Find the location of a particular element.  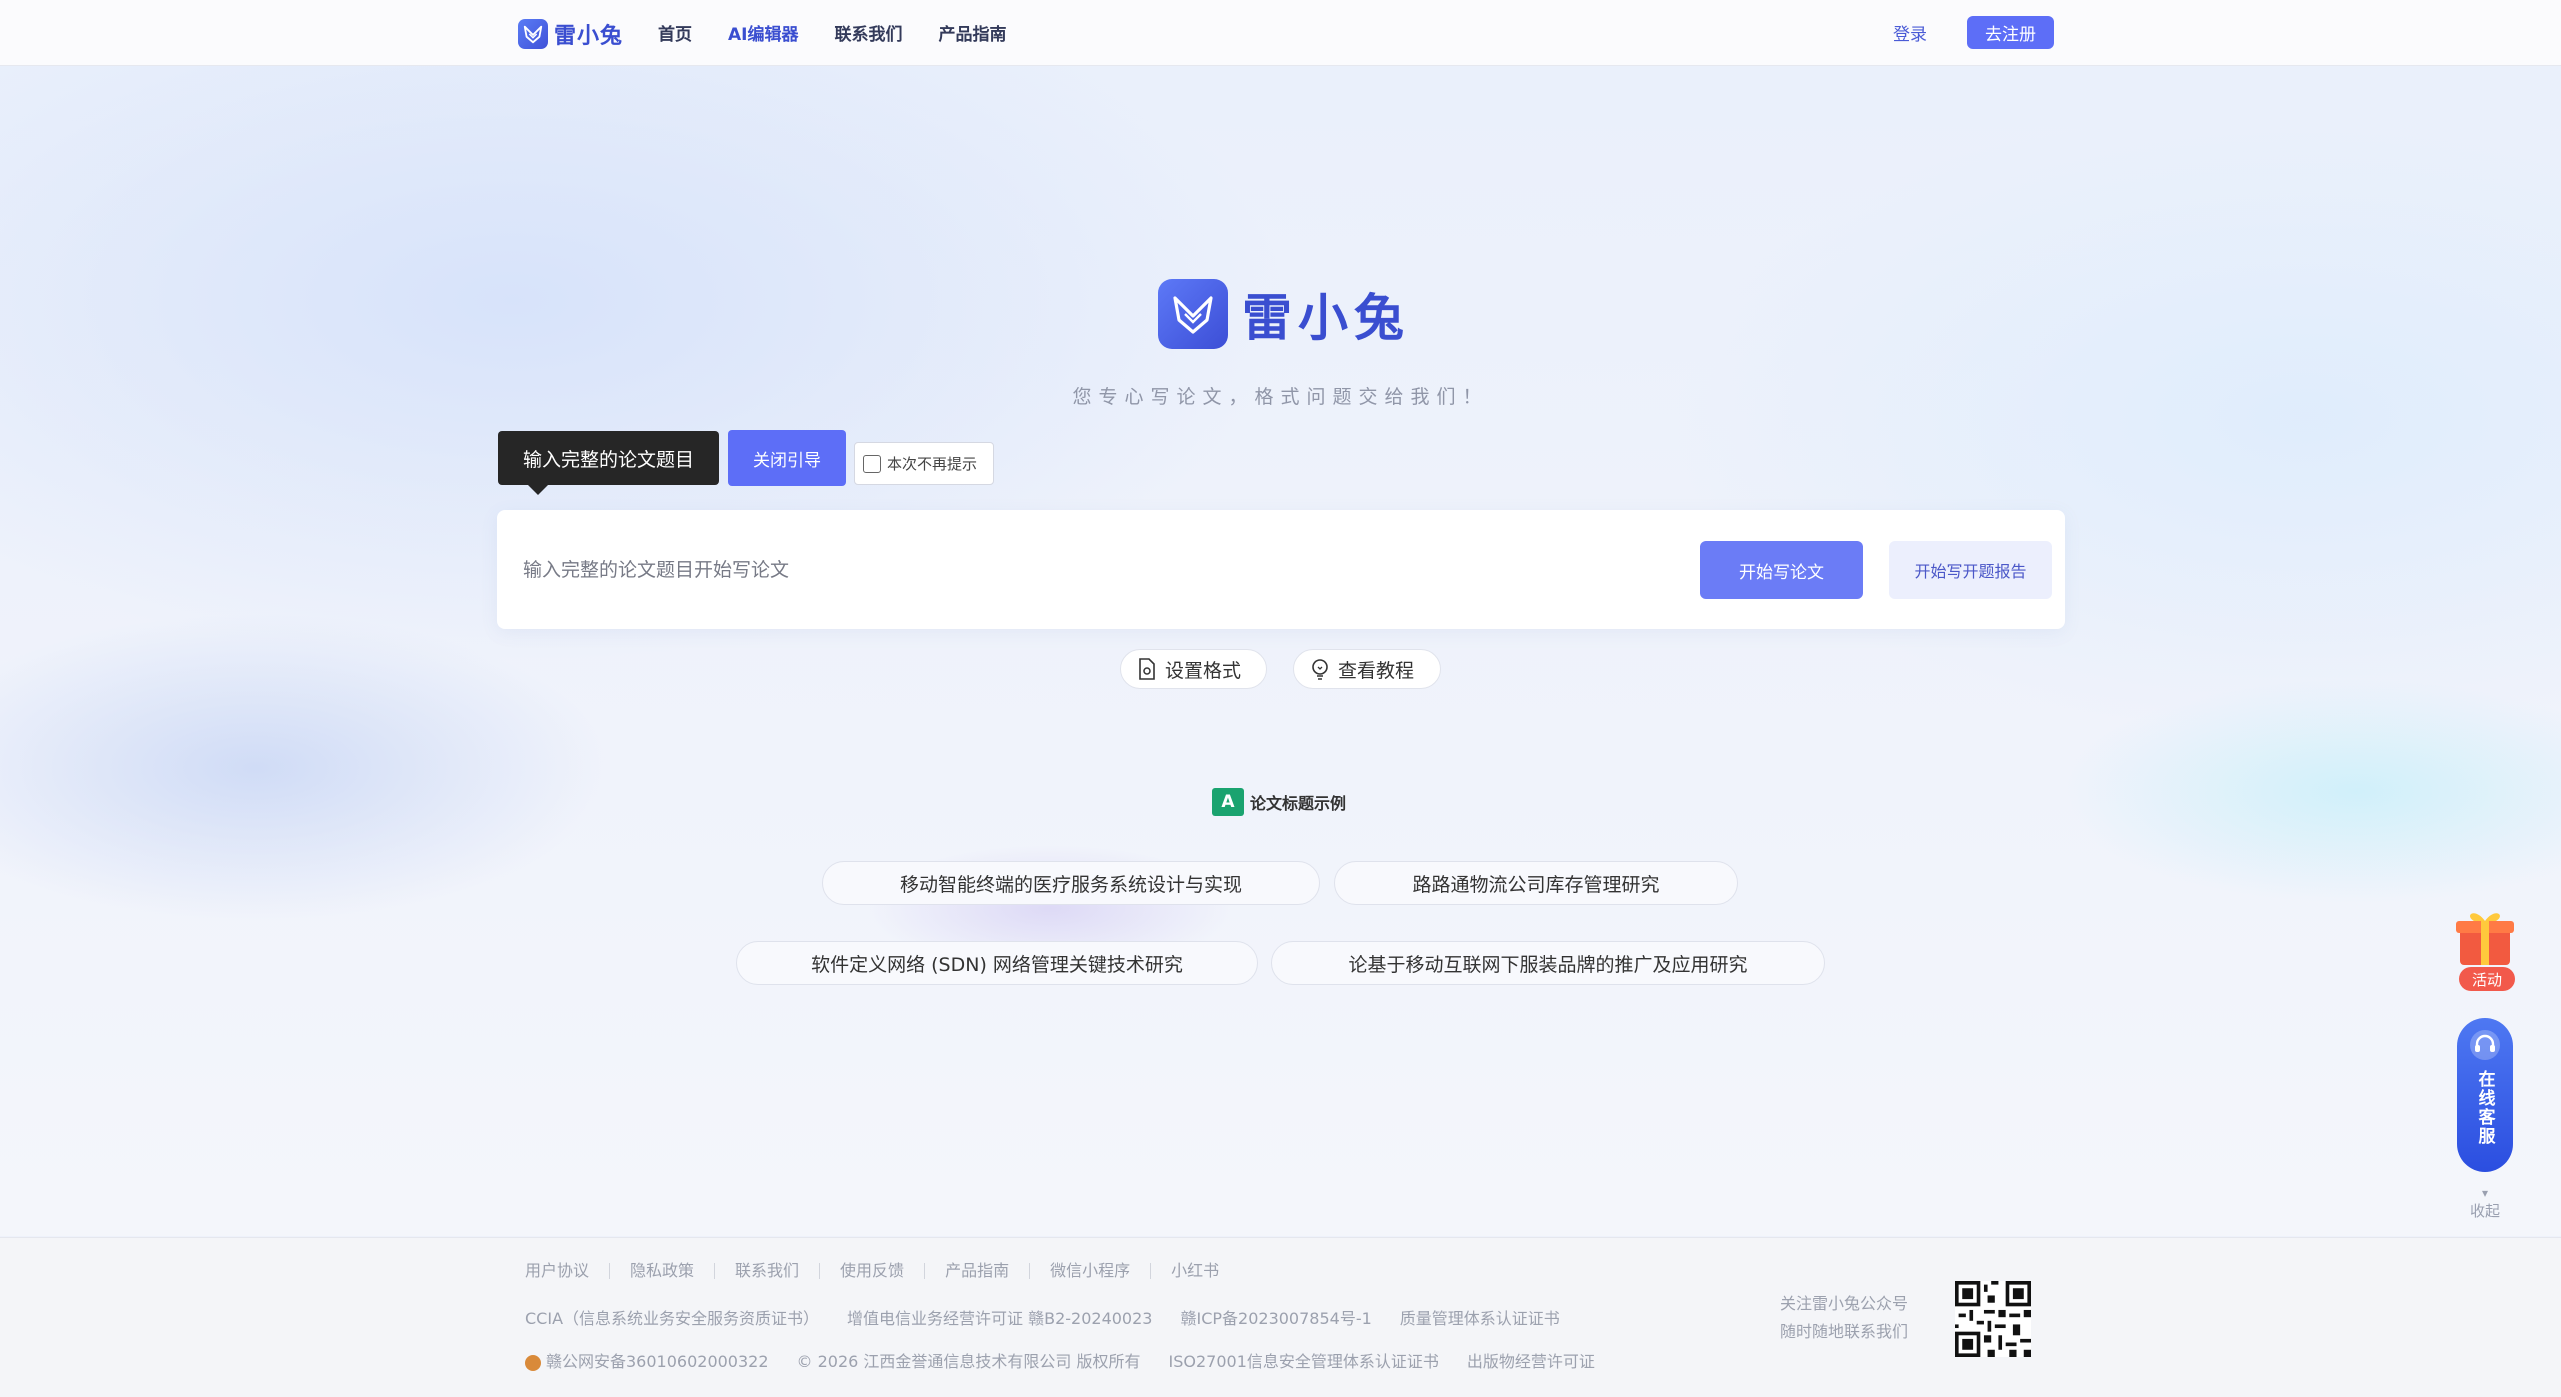

police-badge-icon is located at coordinates (533, 1362).